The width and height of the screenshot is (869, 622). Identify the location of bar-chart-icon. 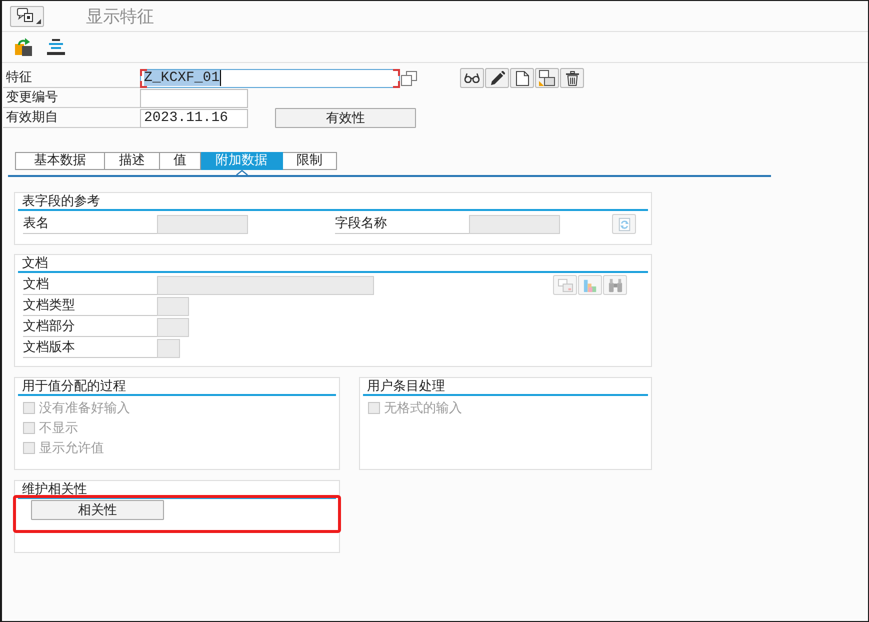
(590, 285).